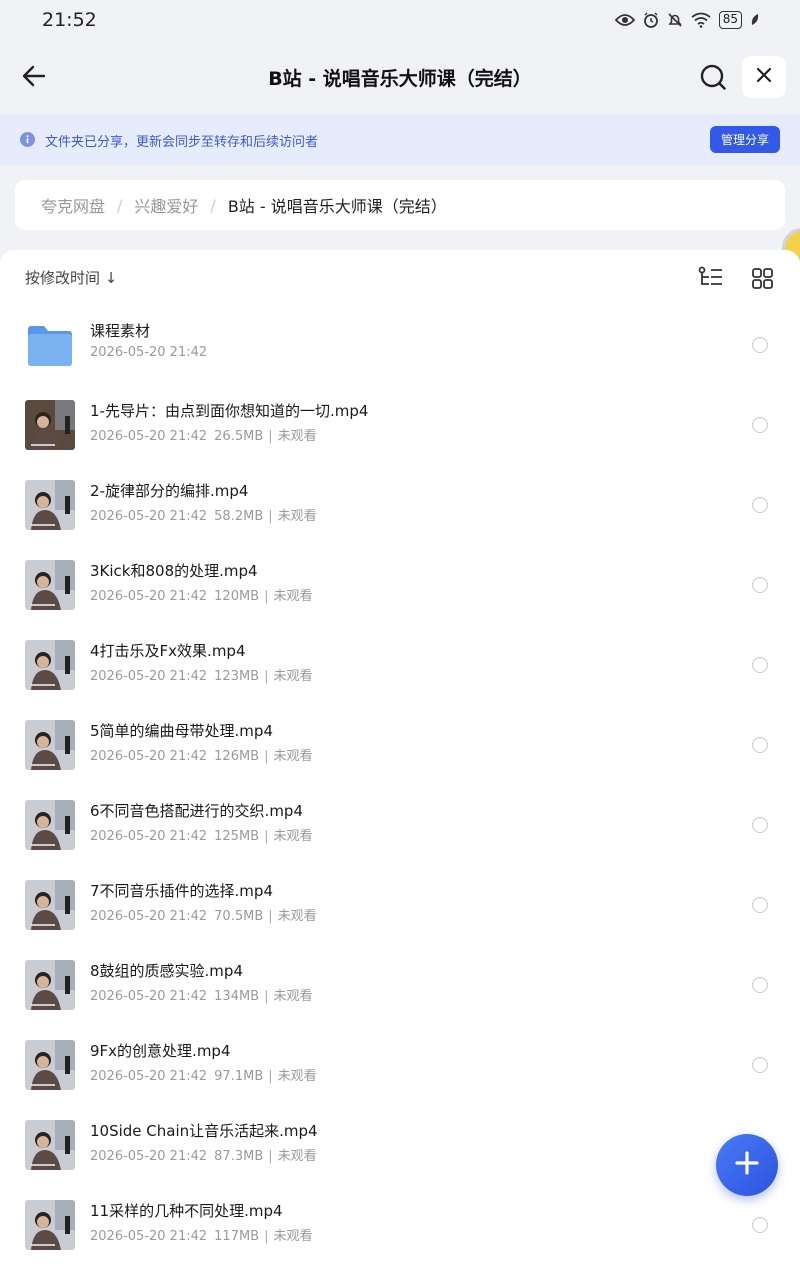 The image size is (800, 1280). I want to click on tree-view-icon, so click(711, 278).